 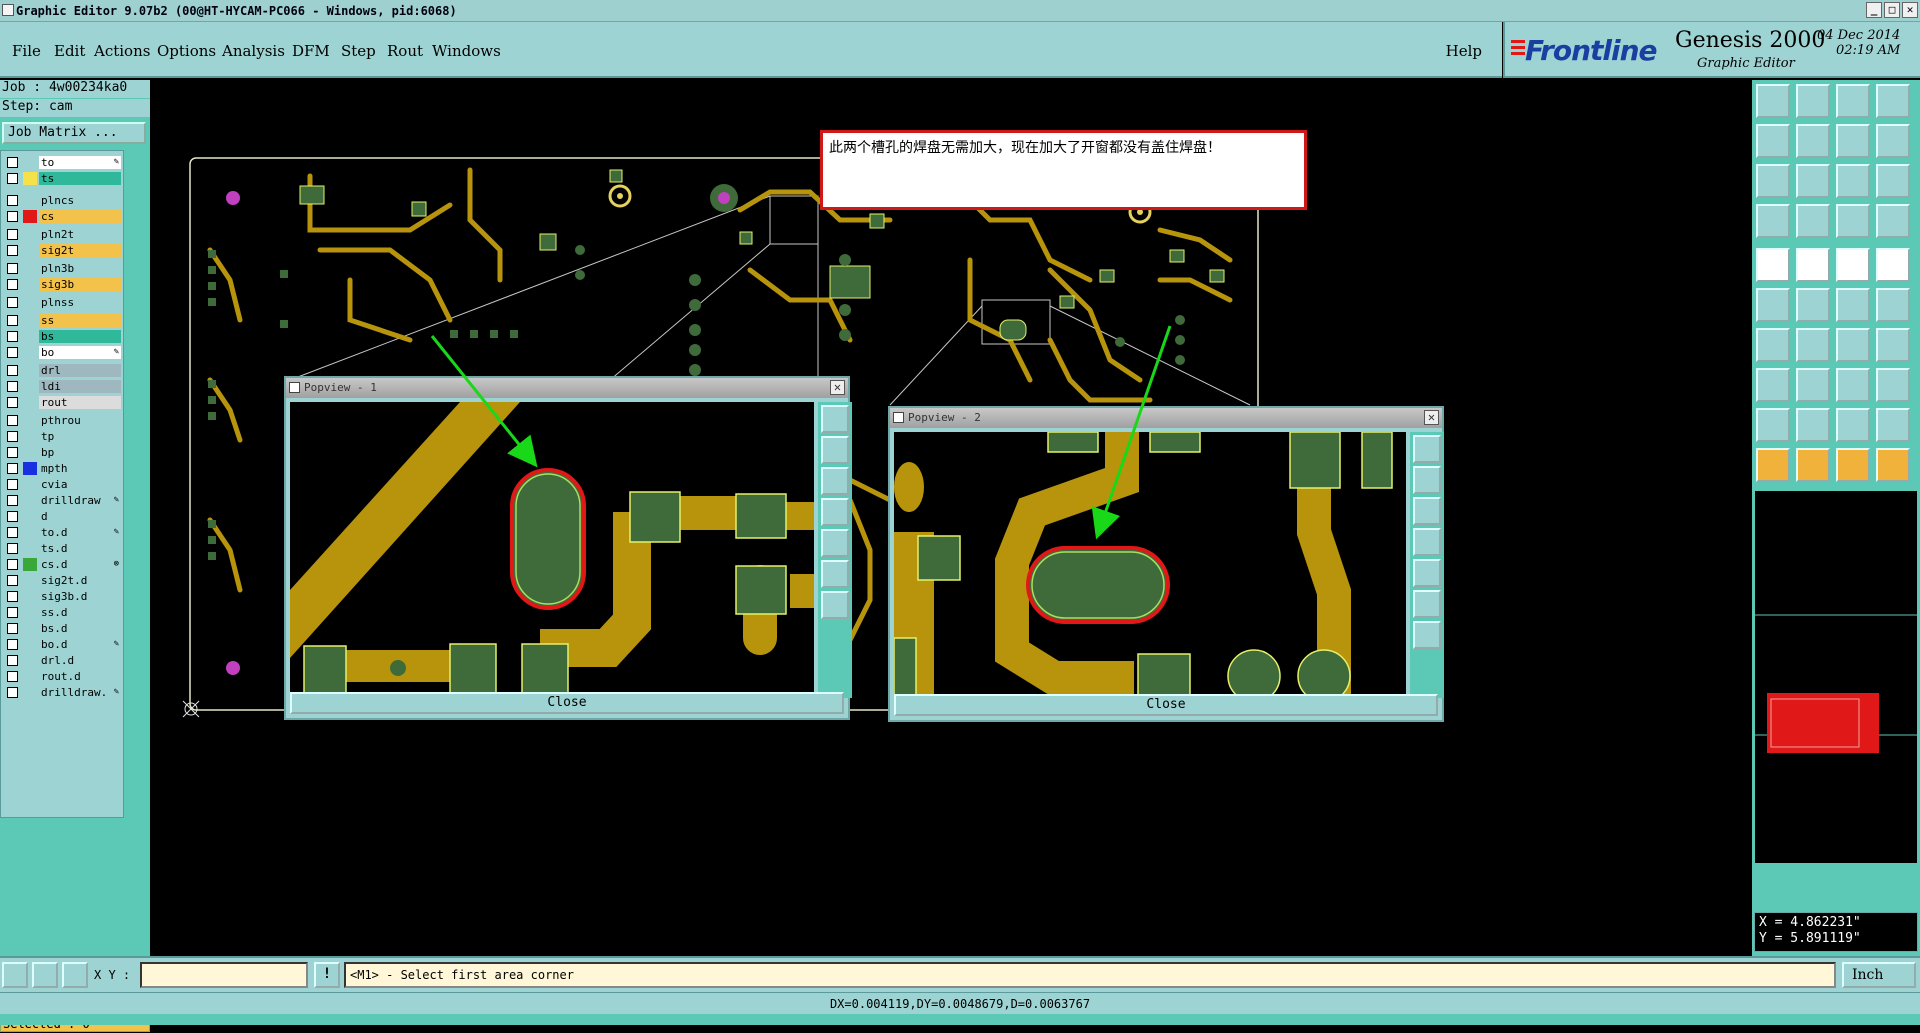 What do you see at coordinates (1853, 181) in the screenshot?
I see `scale-icon` at bounding box center [1853, 181].